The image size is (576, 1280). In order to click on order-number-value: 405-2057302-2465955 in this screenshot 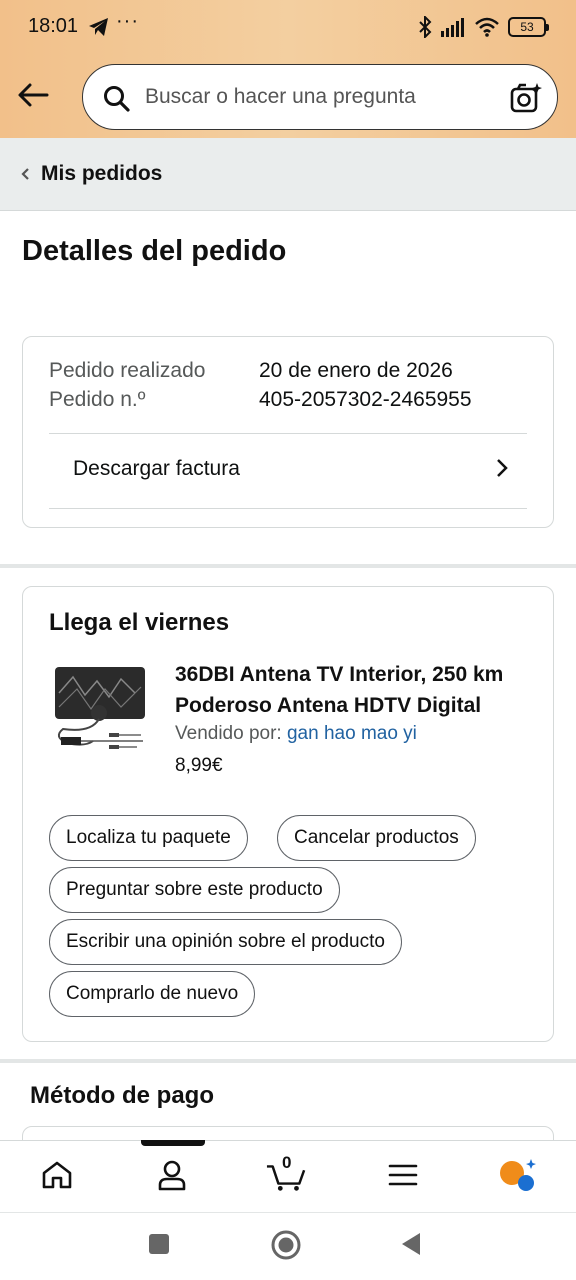, I will do `click(365, 399)`.